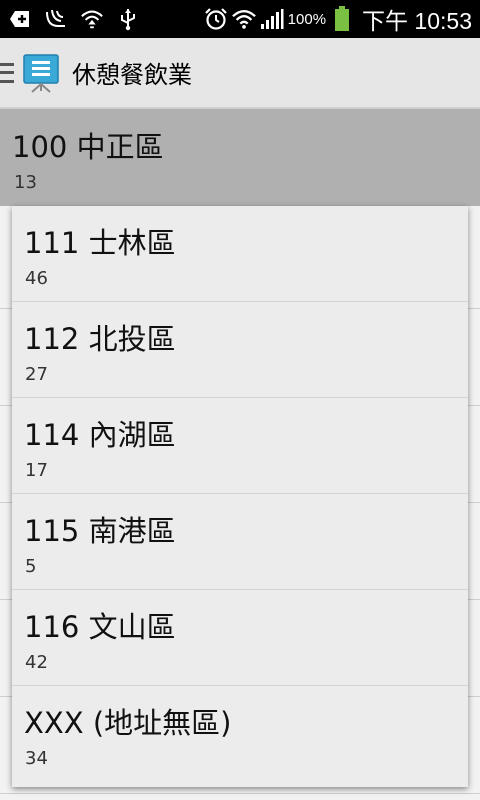 This screenshot has width=480, height=800. Describe the element at coordinates (240, 350) in the screenshot. I see `dropdown-item: 112 北投區 27` at that location.